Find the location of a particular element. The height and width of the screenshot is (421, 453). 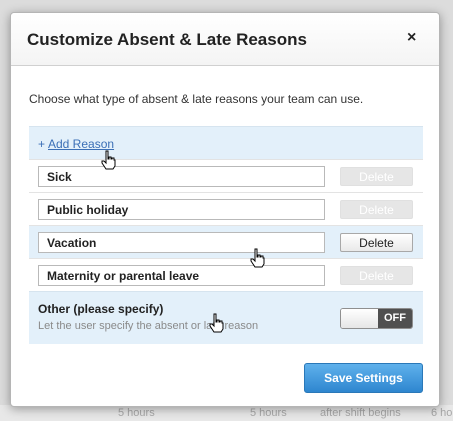

background-cell: after shift begins is located at coordinates (360, 413).